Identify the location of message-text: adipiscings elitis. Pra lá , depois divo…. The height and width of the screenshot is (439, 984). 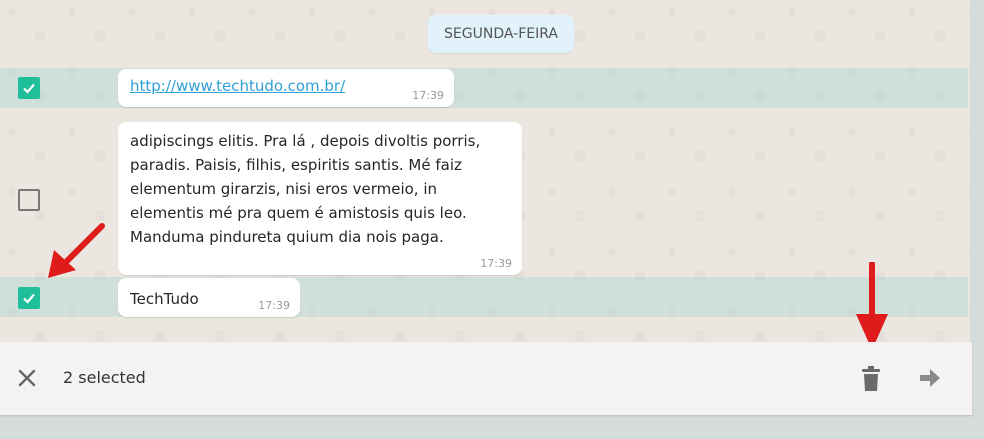
(305, 189).